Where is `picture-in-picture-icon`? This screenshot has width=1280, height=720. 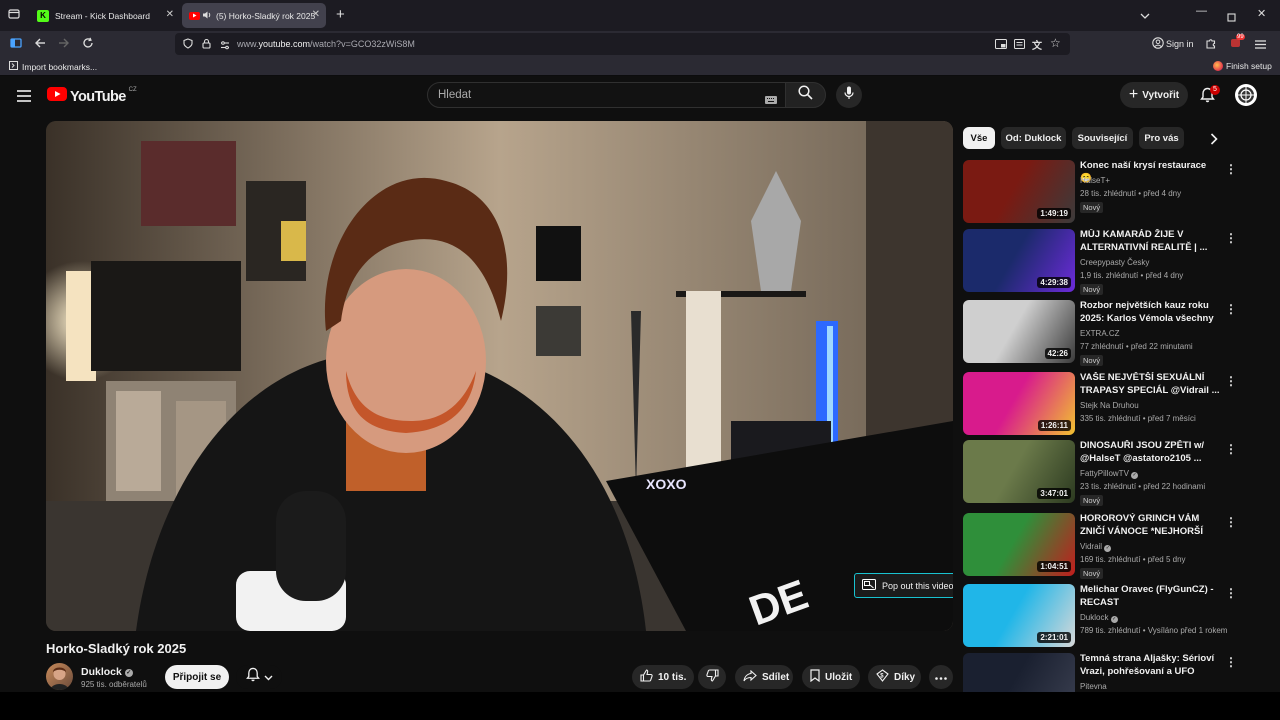
picture-in-picture-icon is located at coordinates (1001, 45).